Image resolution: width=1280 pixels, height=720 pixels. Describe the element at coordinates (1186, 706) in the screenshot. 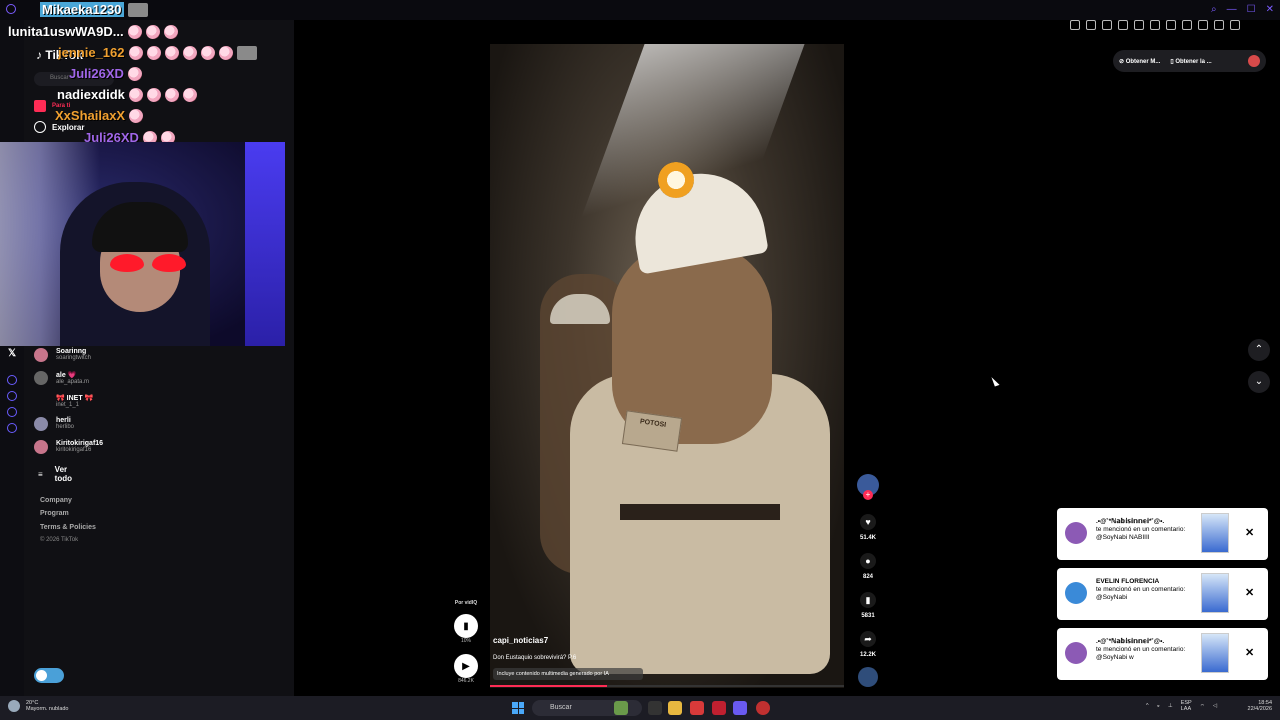

I see `language-indicator: ESP LAA` at that location.